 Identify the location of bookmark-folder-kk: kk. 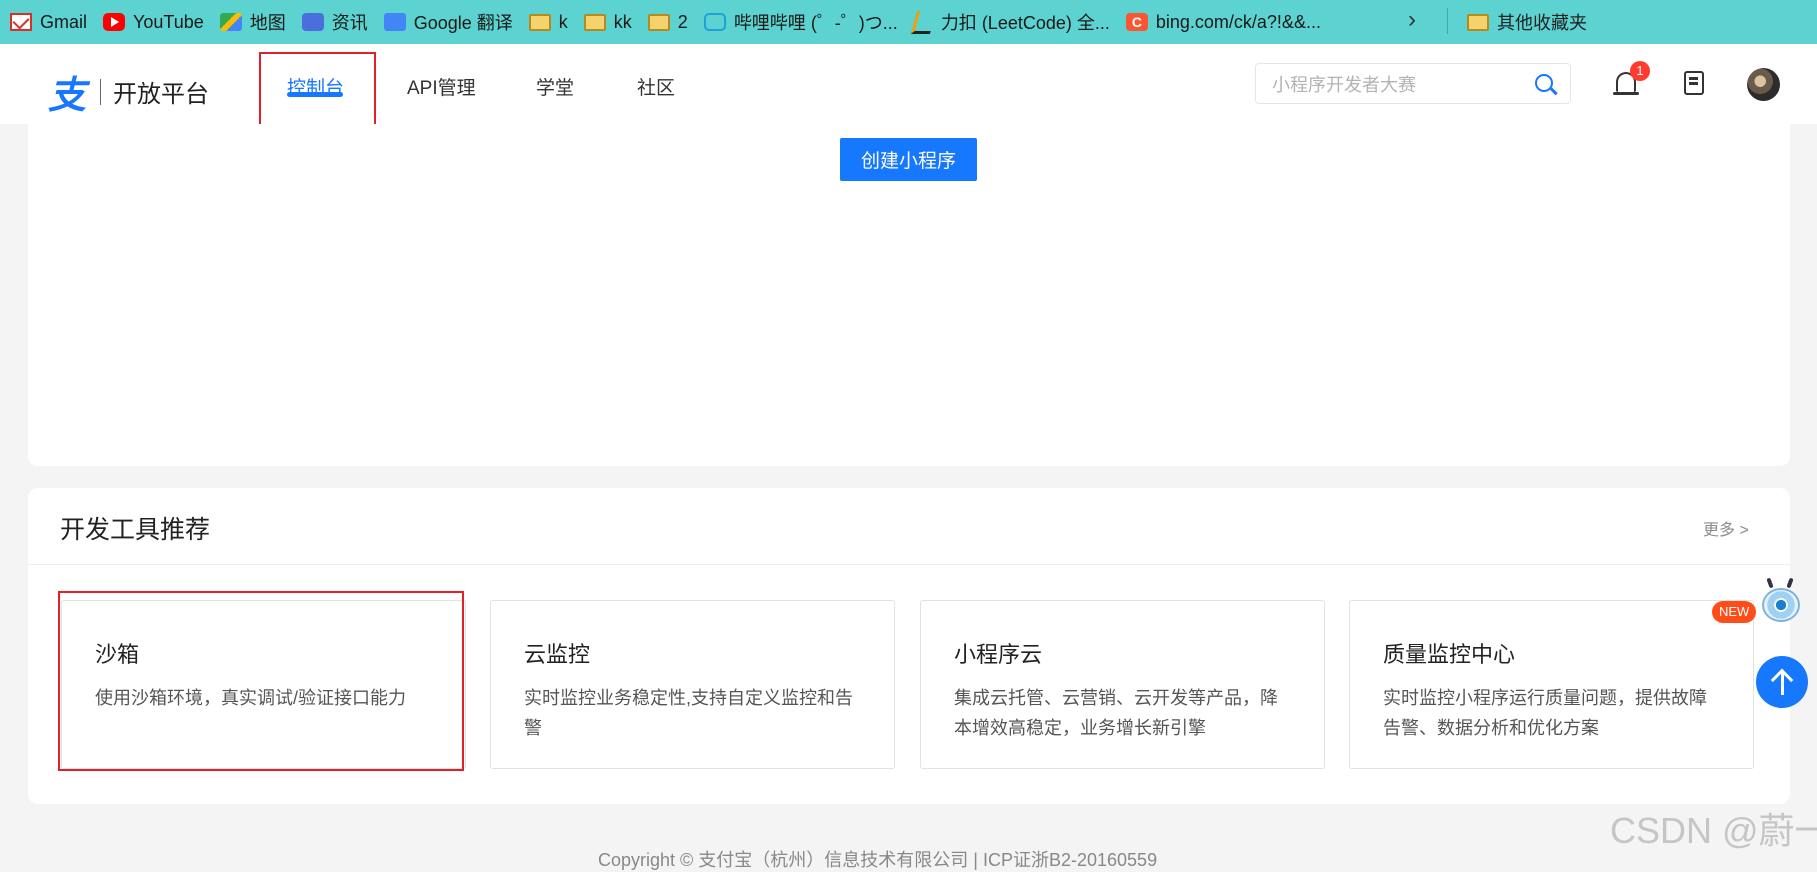
(607, 22).